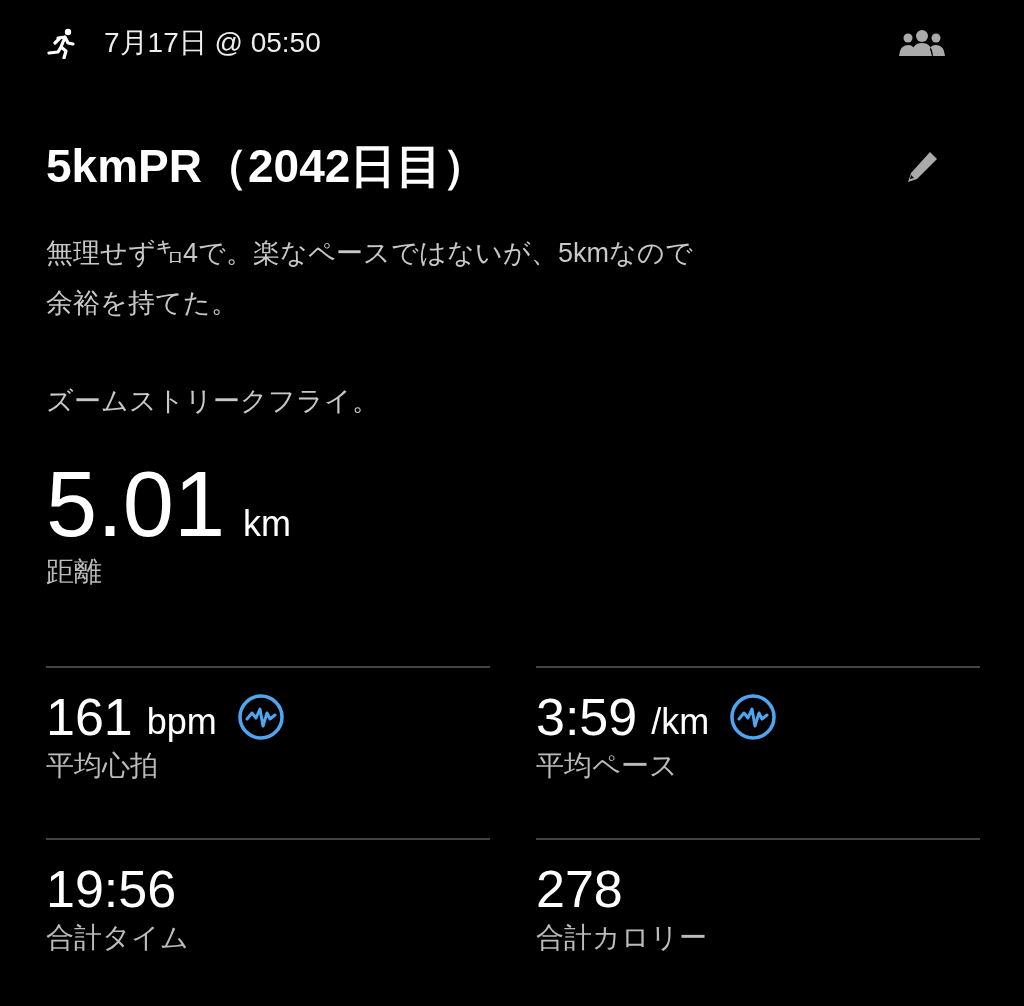  What do you see at coordinates (370, 278) in the screenshot?
I see `description-text: 無理せず㌔4で。楽なペースではないが、5kmなので 余裕を持てた。` at bounding box center [370, 278].